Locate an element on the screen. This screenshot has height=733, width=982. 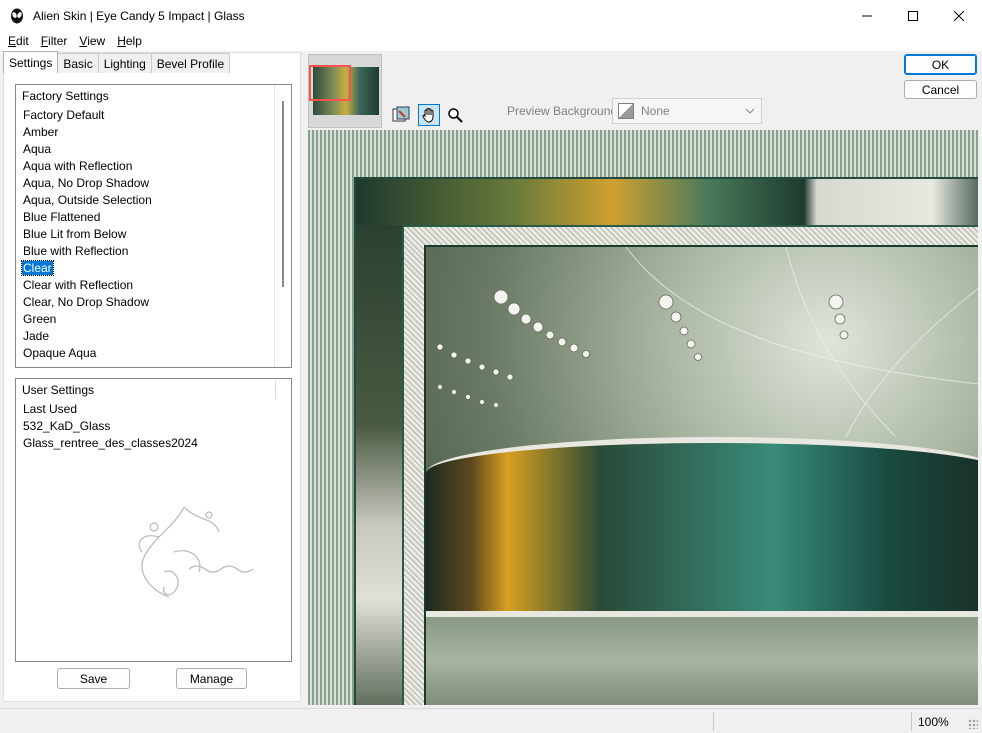
list-item-label: Green is located at coordinates (40, 319).